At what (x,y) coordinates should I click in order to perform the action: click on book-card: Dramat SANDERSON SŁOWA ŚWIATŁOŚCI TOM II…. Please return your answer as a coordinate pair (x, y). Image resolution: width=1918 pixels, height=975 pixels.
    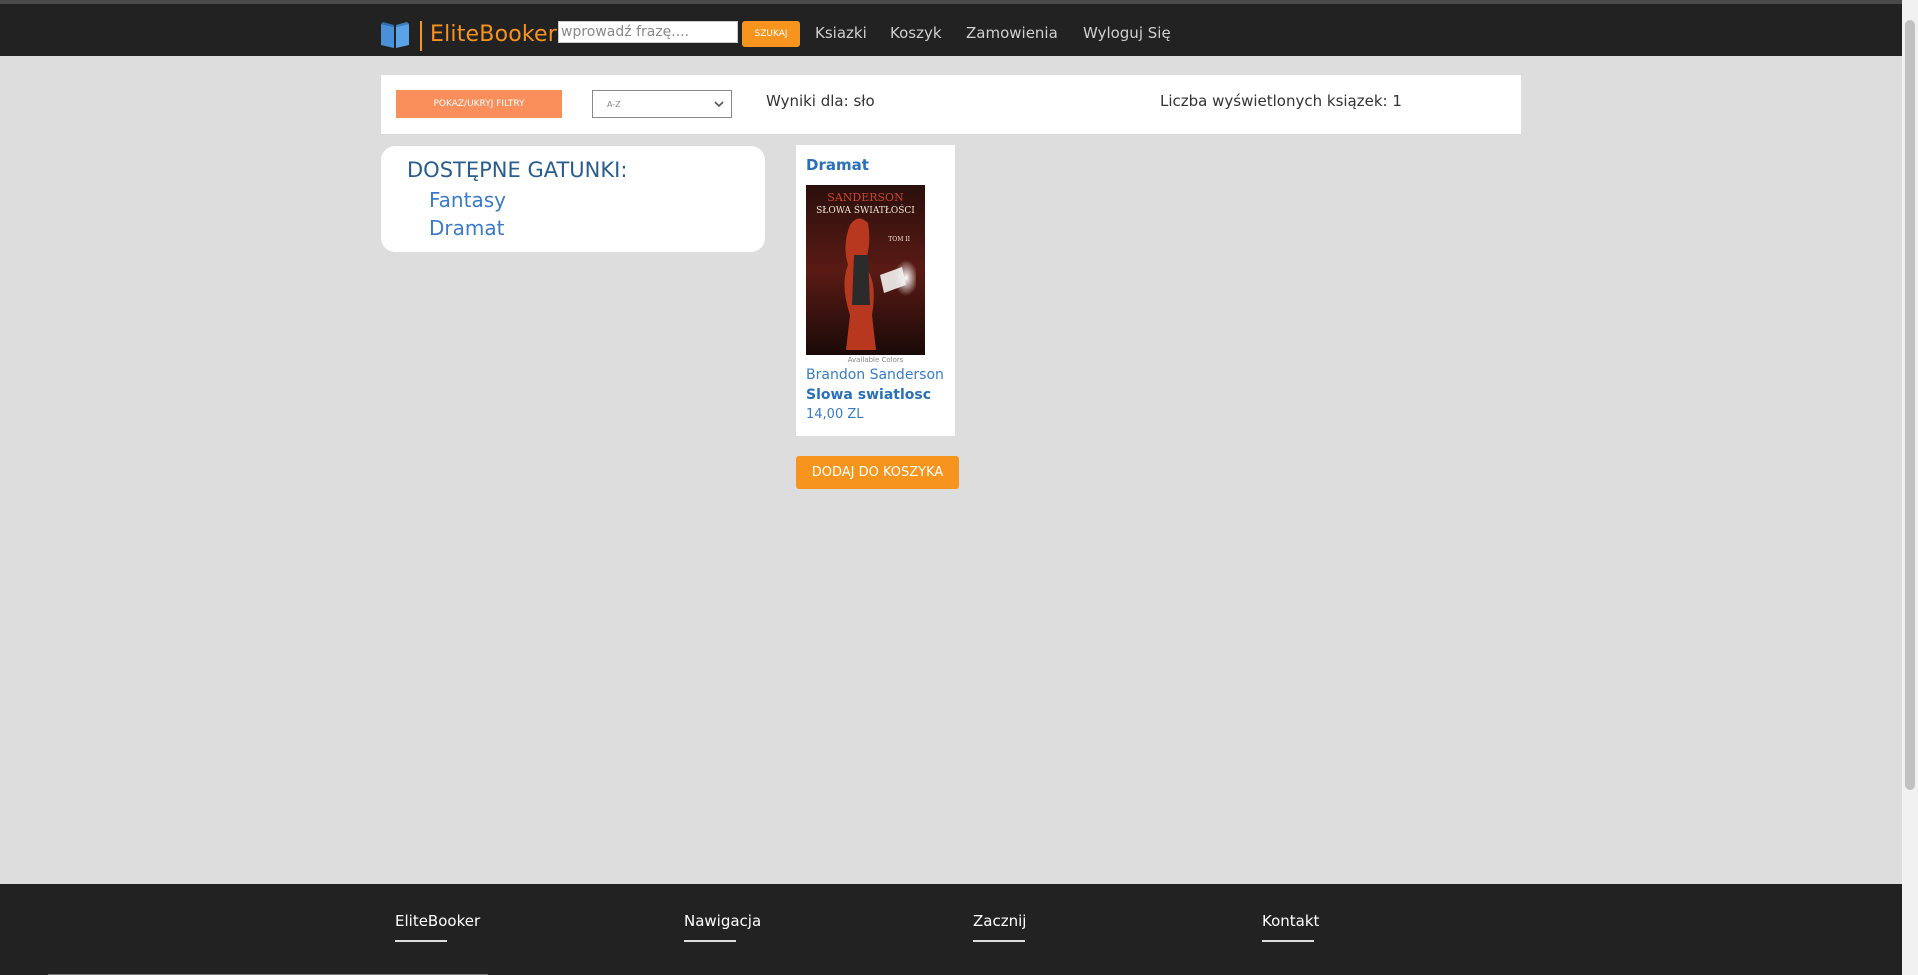
    Looking at the image, I should click on (875, 290).